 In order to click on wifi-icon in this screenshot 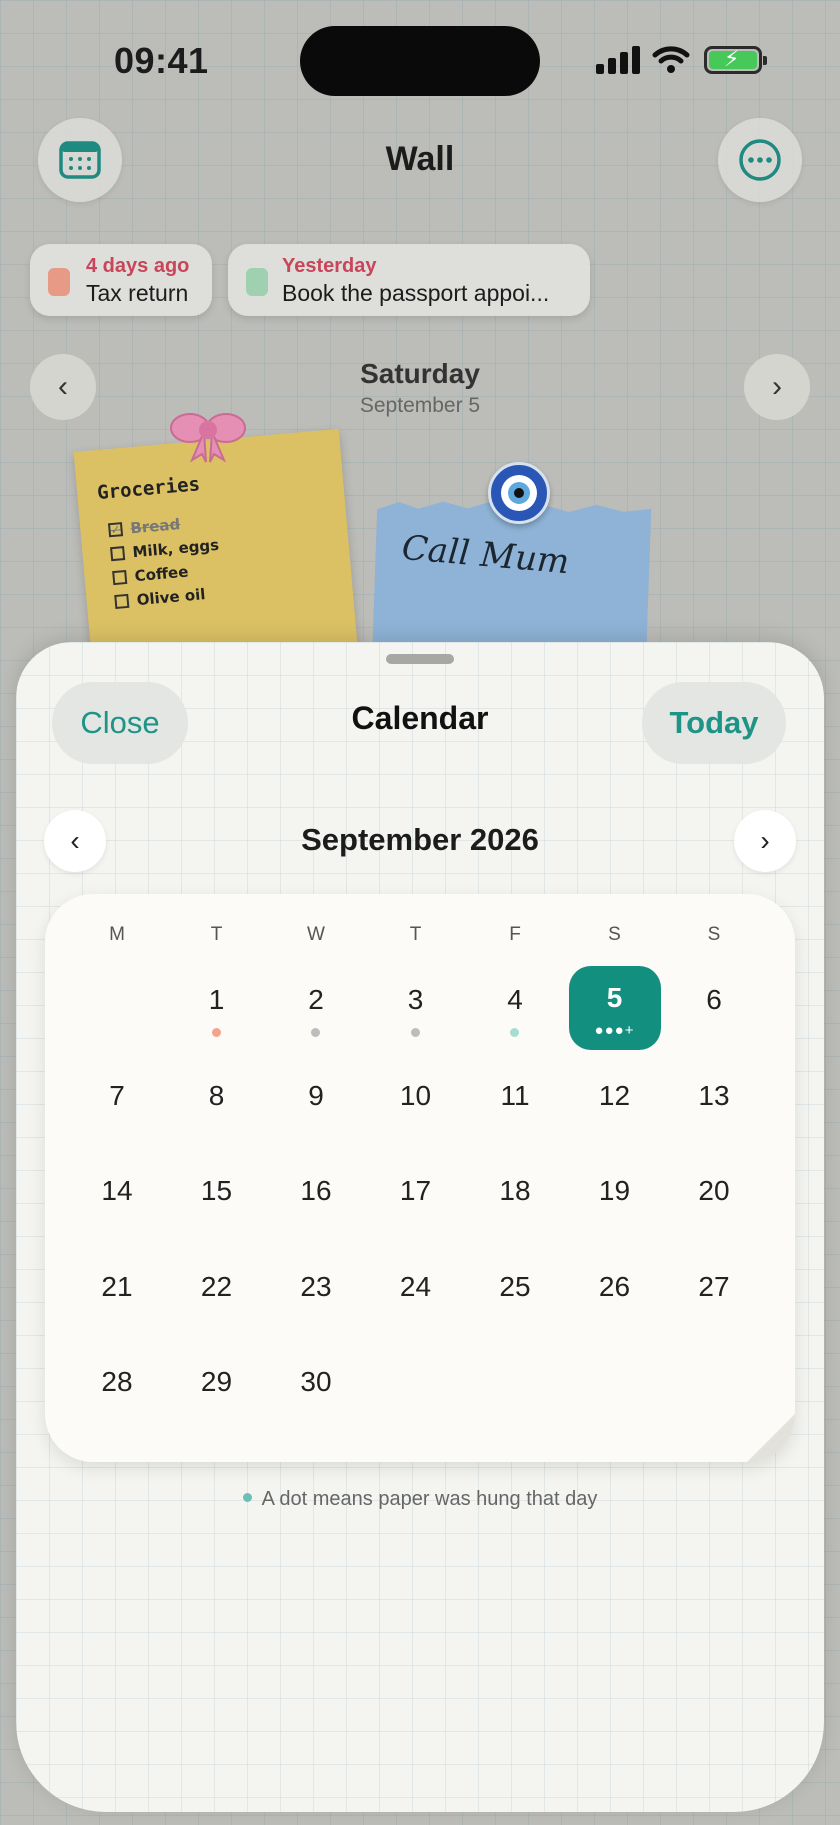, I will do `click(671, 59)`.